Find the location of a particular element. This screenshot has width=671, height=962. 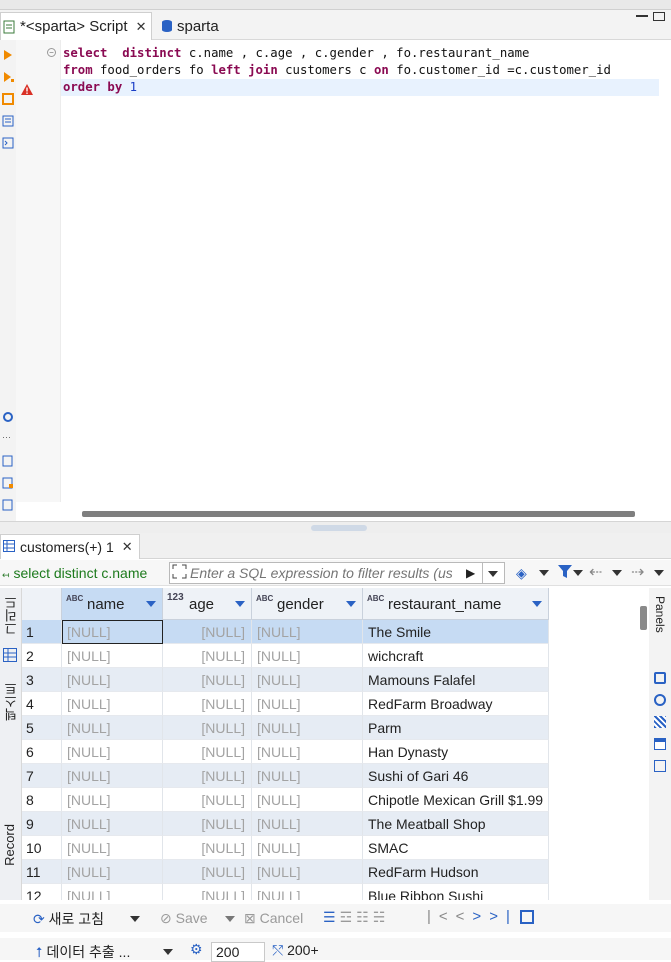

table-row: 4 [NULL] [NULL] [NULL] RedFarm Broadway is located at coordinates (285, 704).